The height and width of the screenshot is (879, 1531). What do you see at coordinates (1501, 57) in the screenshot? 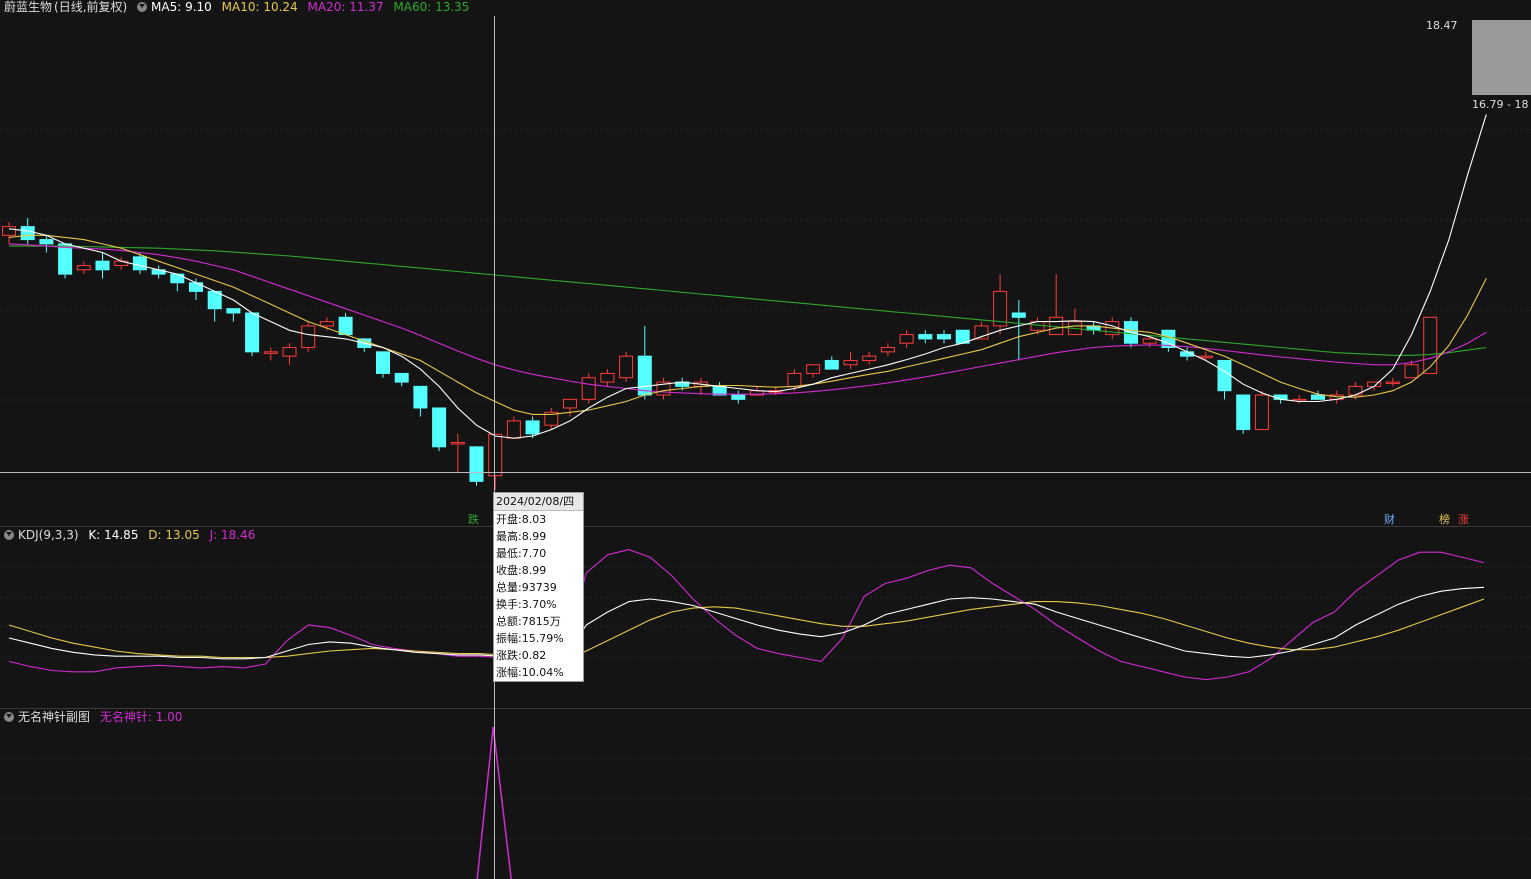
I see `mini-price-box` at bounding box center [1501, 57].